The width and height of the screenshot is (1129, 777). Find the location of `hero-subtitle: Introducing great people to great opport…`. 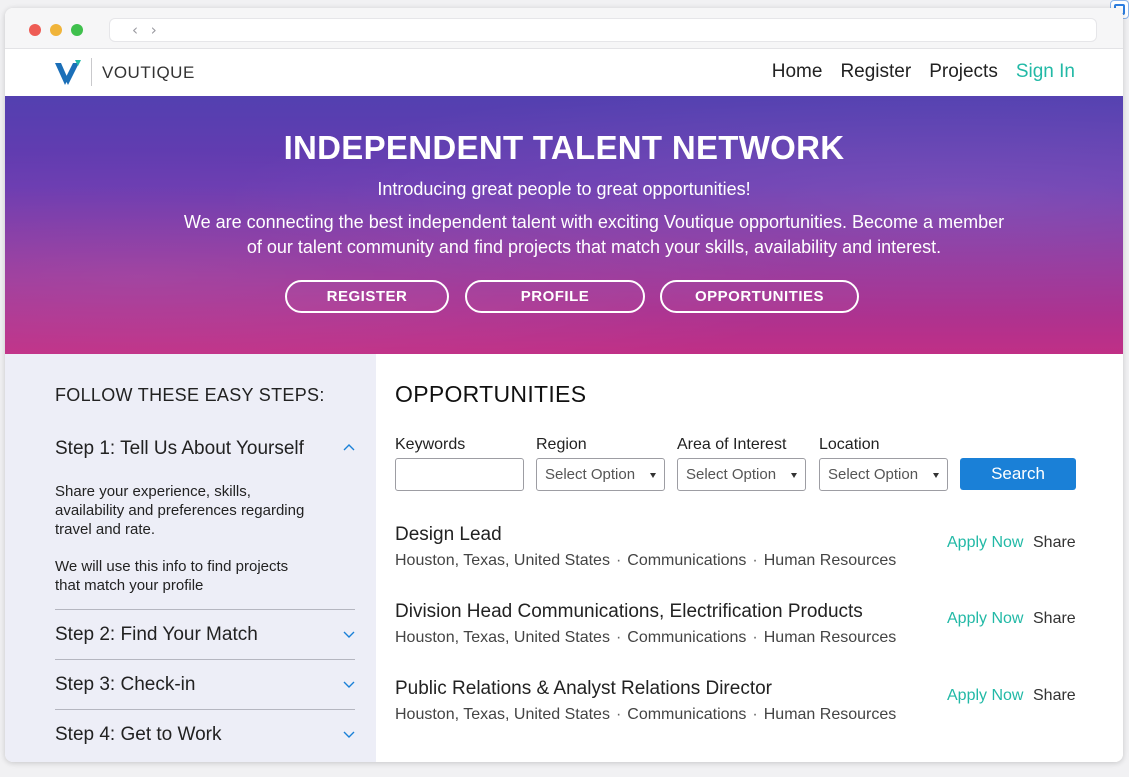

hero-subtitle: Introducing great people to great opport… is located at coordinates (564, 189).